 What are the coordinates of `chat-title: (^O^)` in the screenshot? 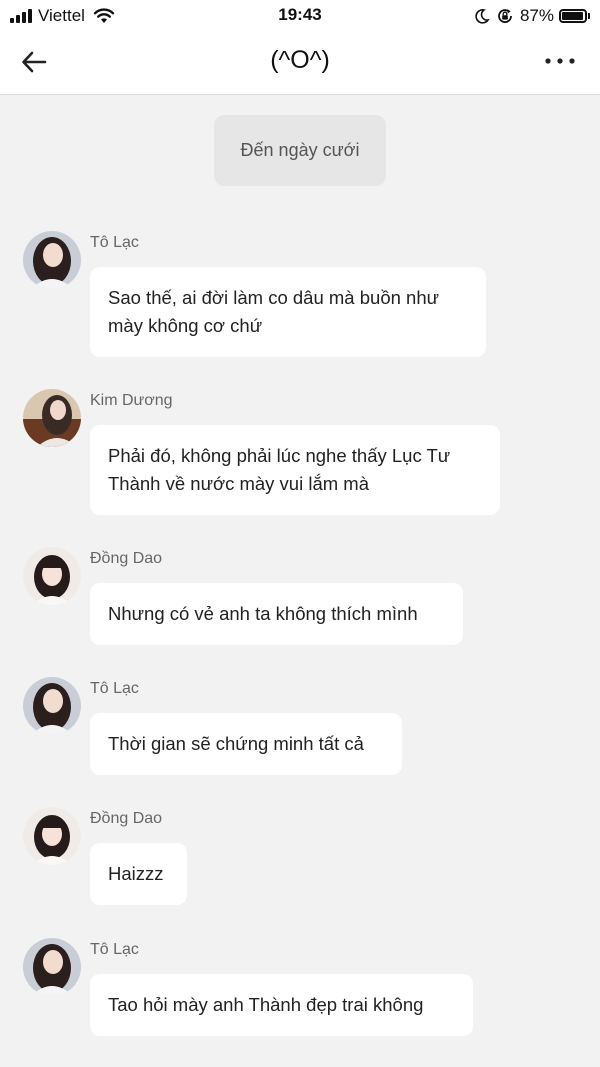 It's located at (300, 60).